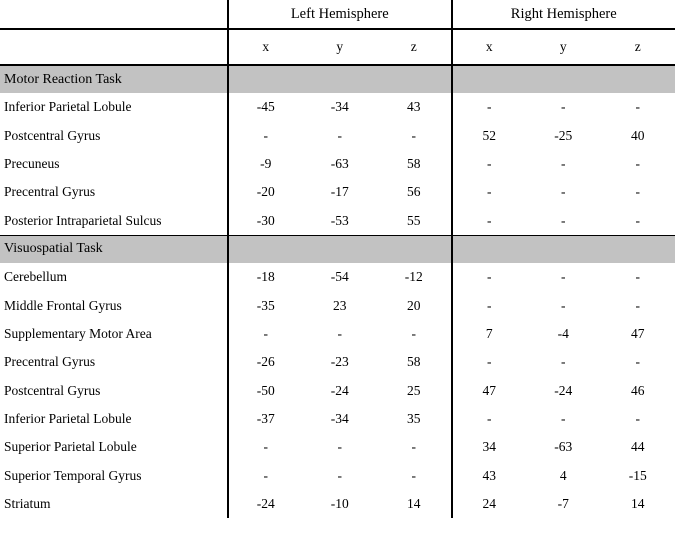 The width and height of the screenshot is (675, 534). I want to click on table-row: Precentral Gyrus -26 -23 58 - - -, so click(337, 362).